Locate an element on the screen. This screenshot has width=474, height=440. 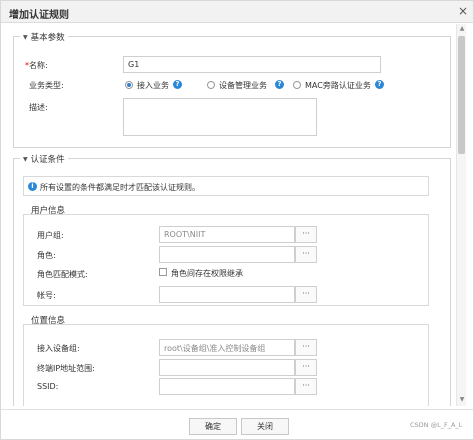
scroll-down-icon: ▼ is located at coordinates (462, 400).